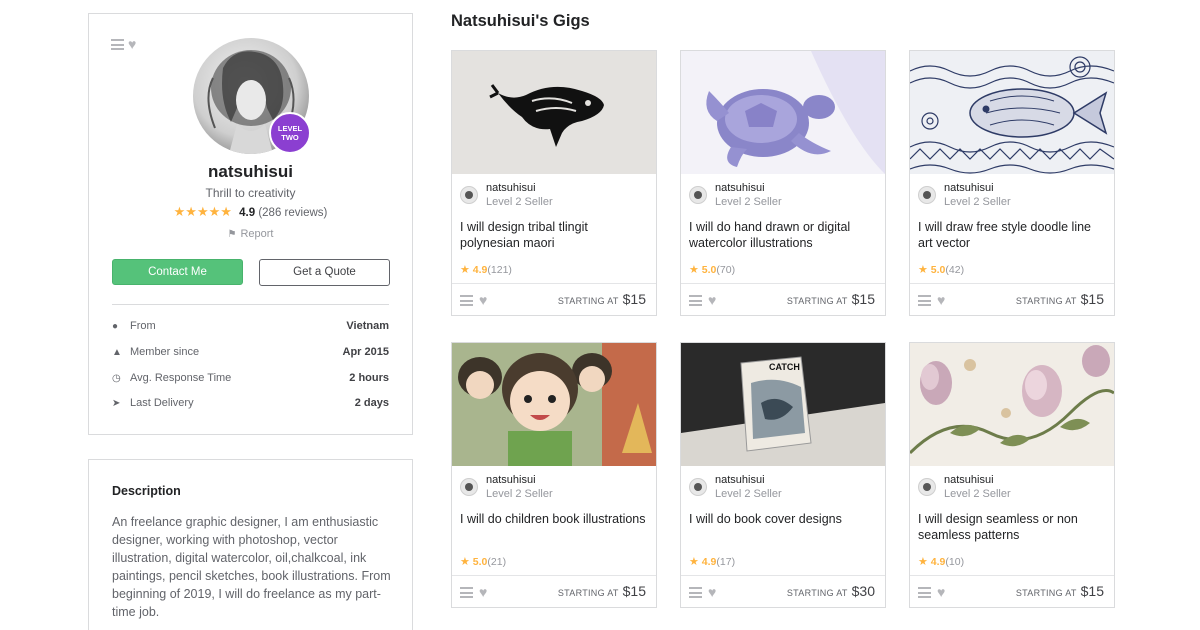 Image resolution: width=1200 pixels, height=630 pixels. I want to click on level-badge-line1: LEVEL, so click(290, 128).